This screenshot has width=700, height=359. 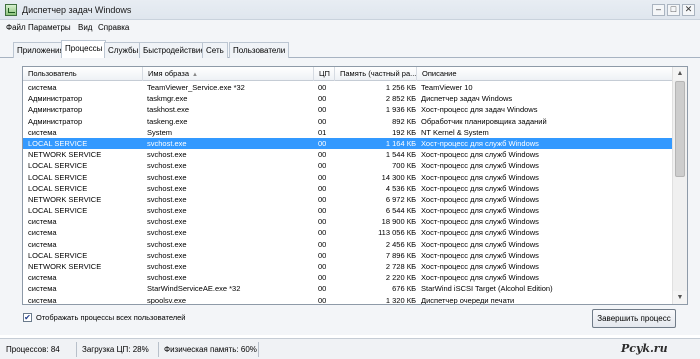 I want to click on cell-memory: 892 КБ, so click(x=404, y=121).